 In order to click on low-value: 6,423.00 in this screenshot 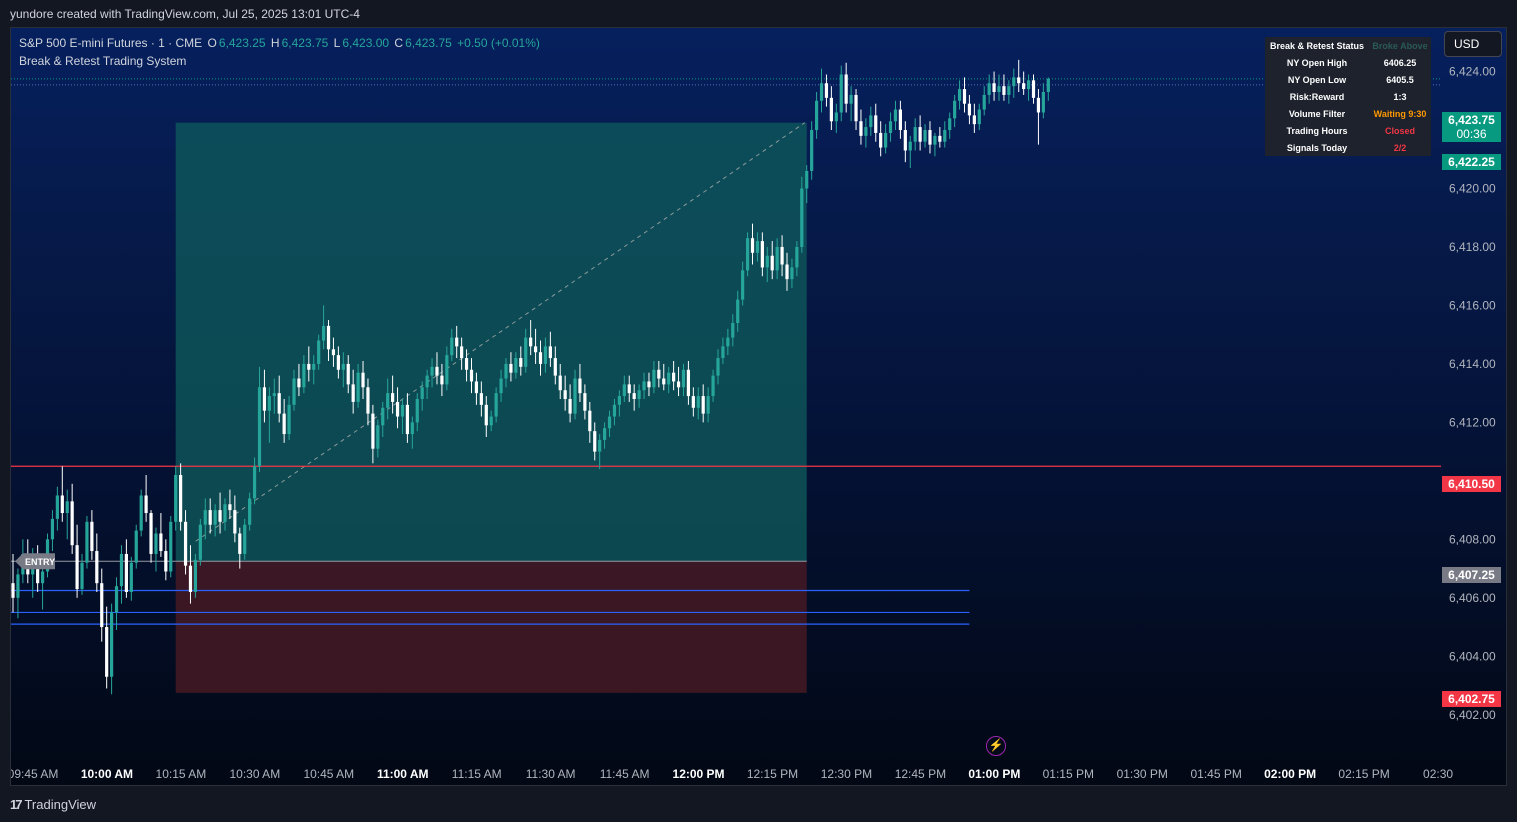, I will do `click(366, 43)`.